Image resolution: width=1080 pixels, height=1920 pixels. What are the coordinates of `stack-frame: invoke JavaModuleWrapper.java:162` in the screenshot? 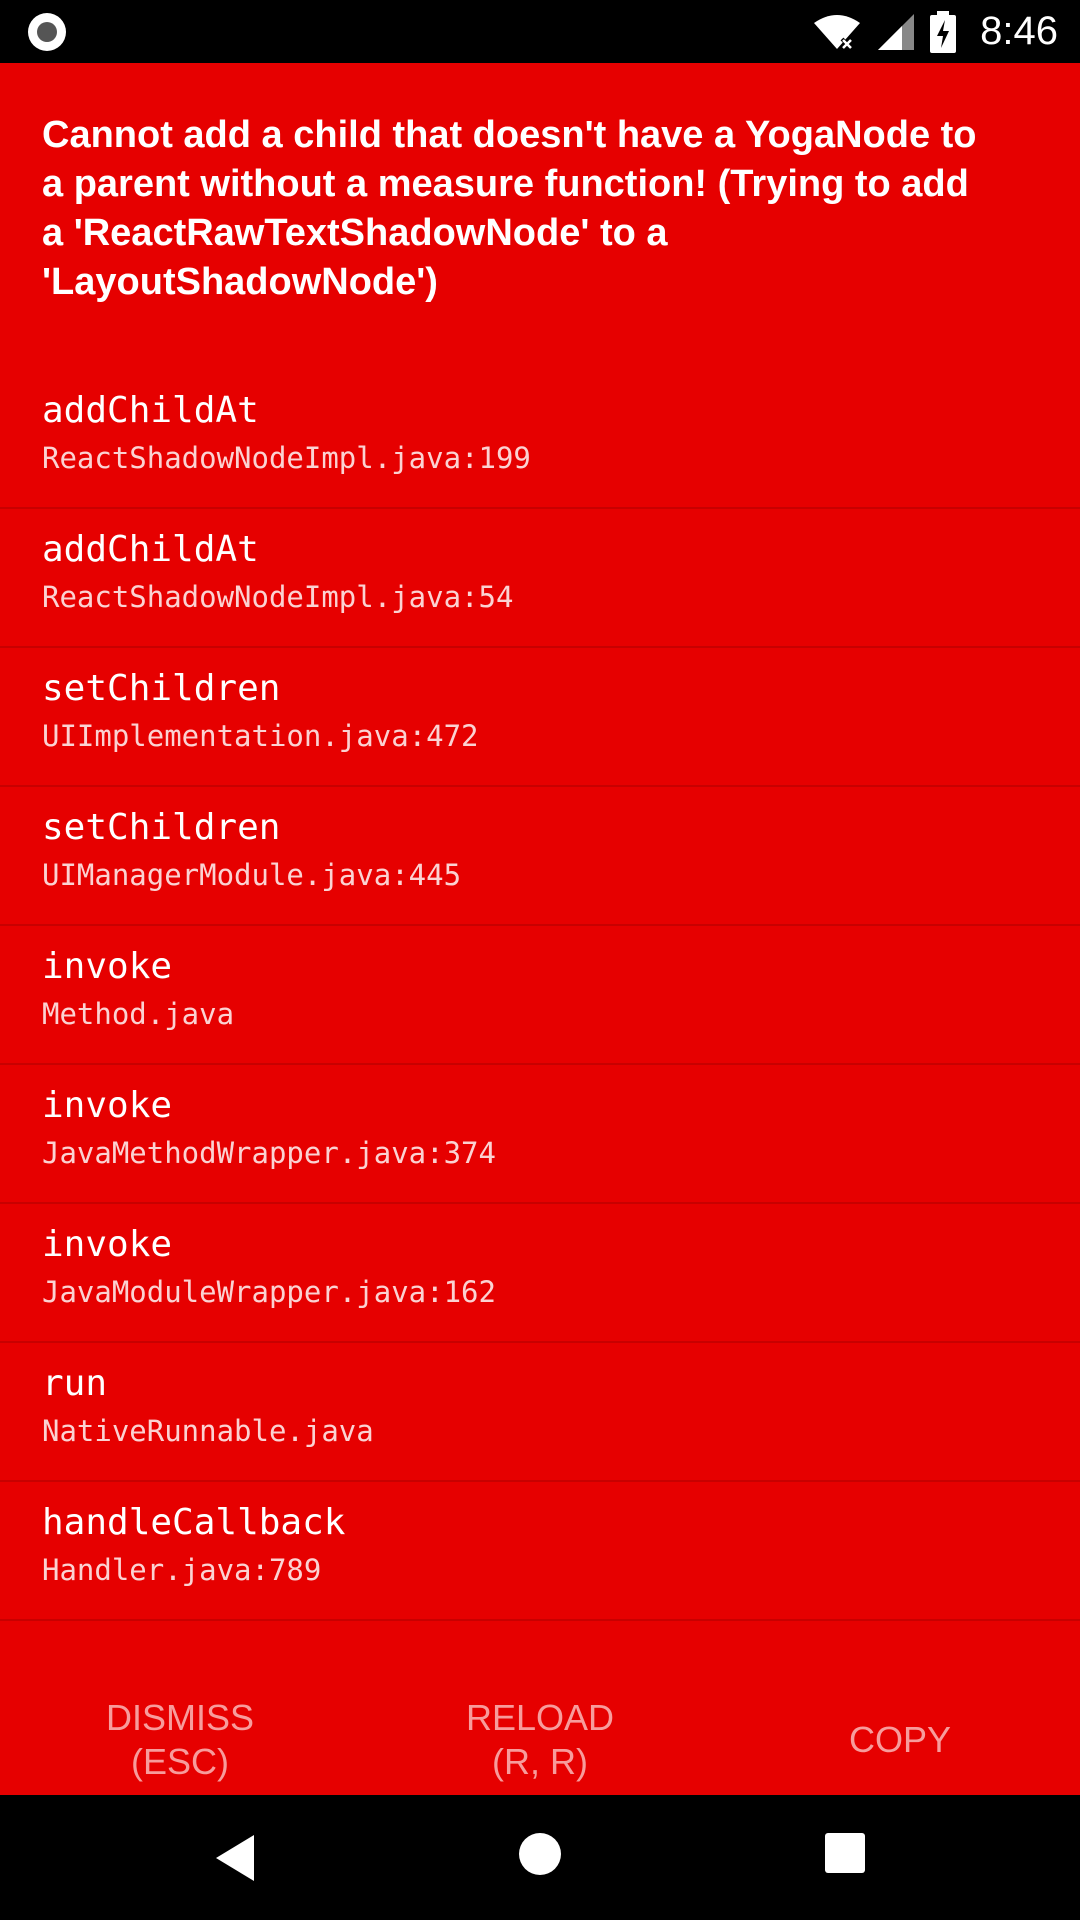 It's located at (540, 1273).